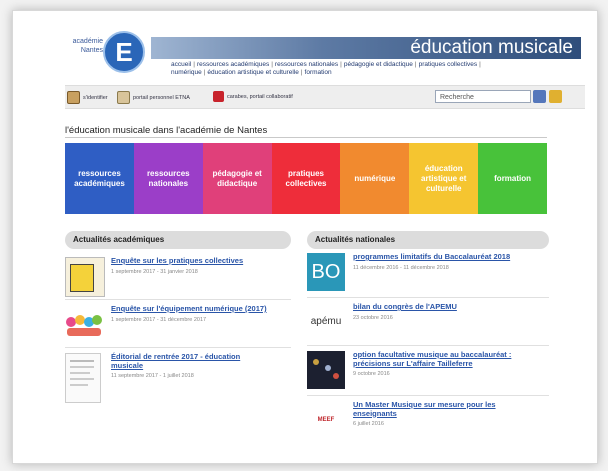  Describe the element at coordinates (95, 97) in the screenshot. I see `login-label: s'identifier` at that location.